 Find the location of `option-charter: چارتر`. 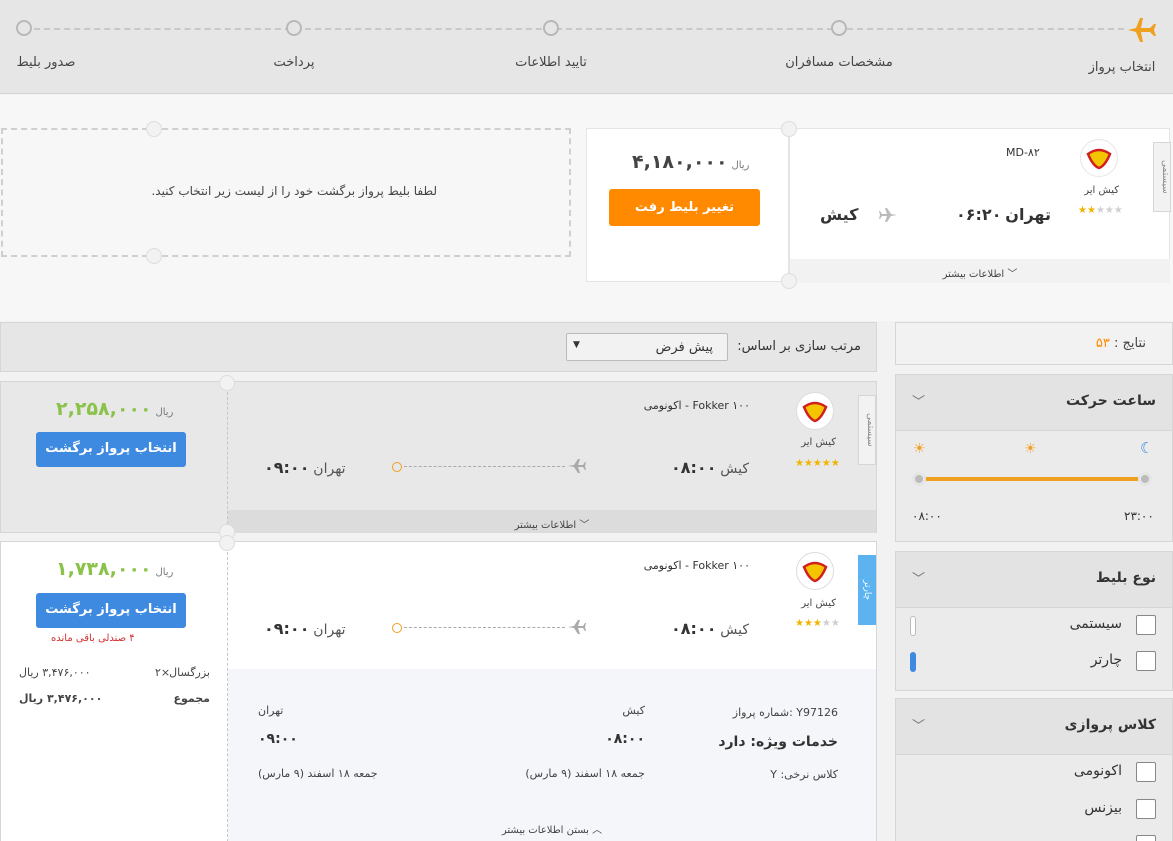

option-charter: چارتر is located at coordinates (1106, 660).